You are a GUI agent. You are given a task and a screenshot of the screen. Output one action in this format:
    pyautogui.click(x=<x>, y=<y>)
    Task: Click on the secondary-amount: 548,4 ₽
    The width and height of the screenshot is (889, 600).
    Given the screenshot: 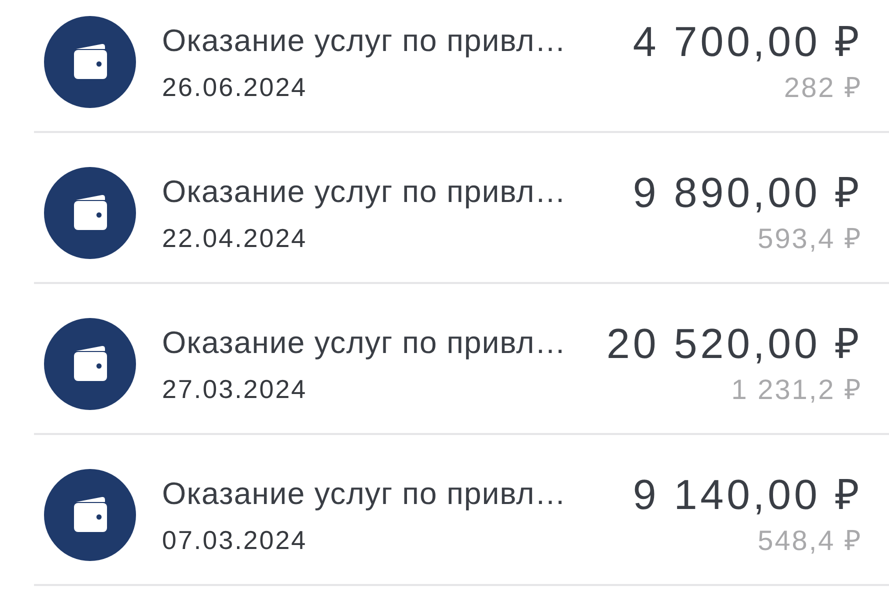 What is the action you would take?
    pyautogui.click(x=810, y=541)
    